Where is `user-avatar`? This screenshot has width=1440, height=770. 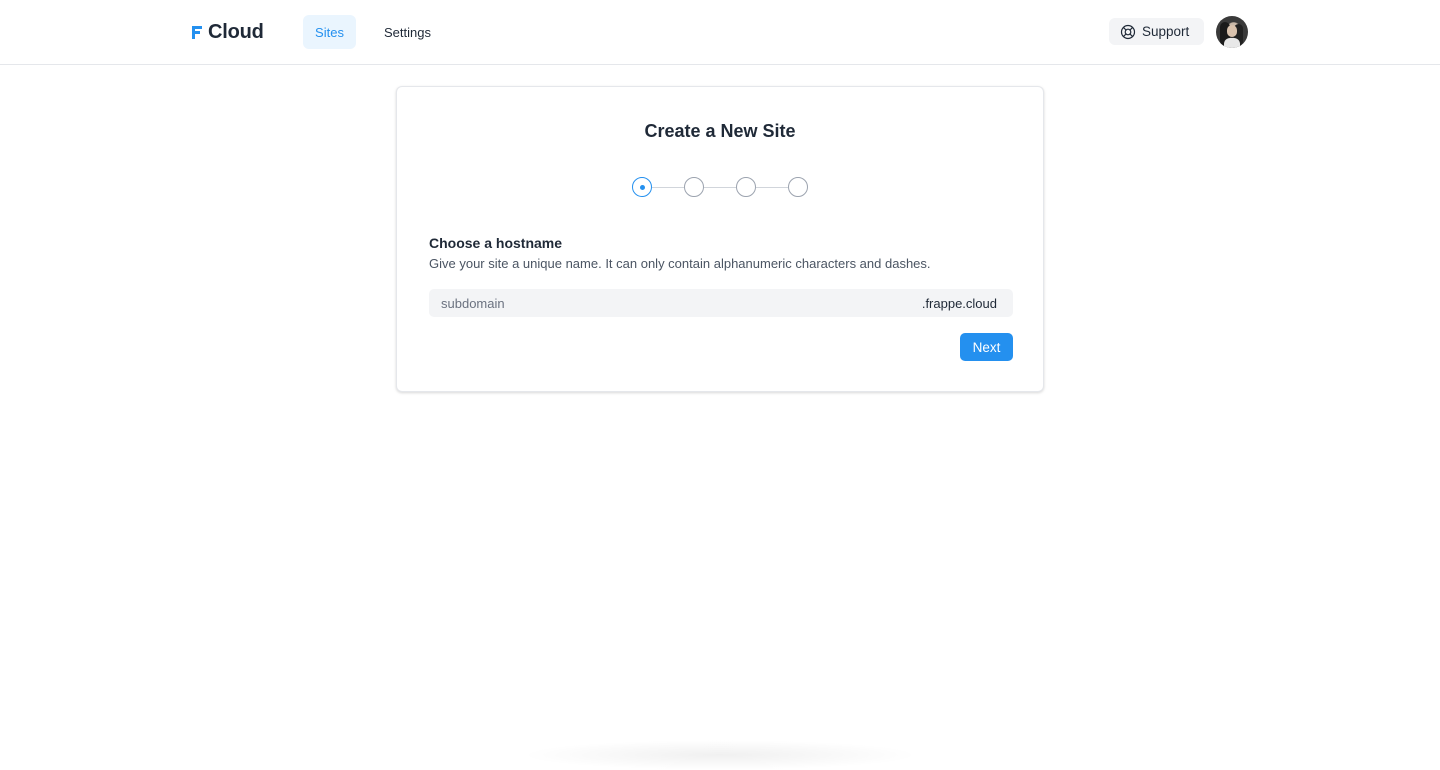
user-avatar is located at coordinates (1232, 32).